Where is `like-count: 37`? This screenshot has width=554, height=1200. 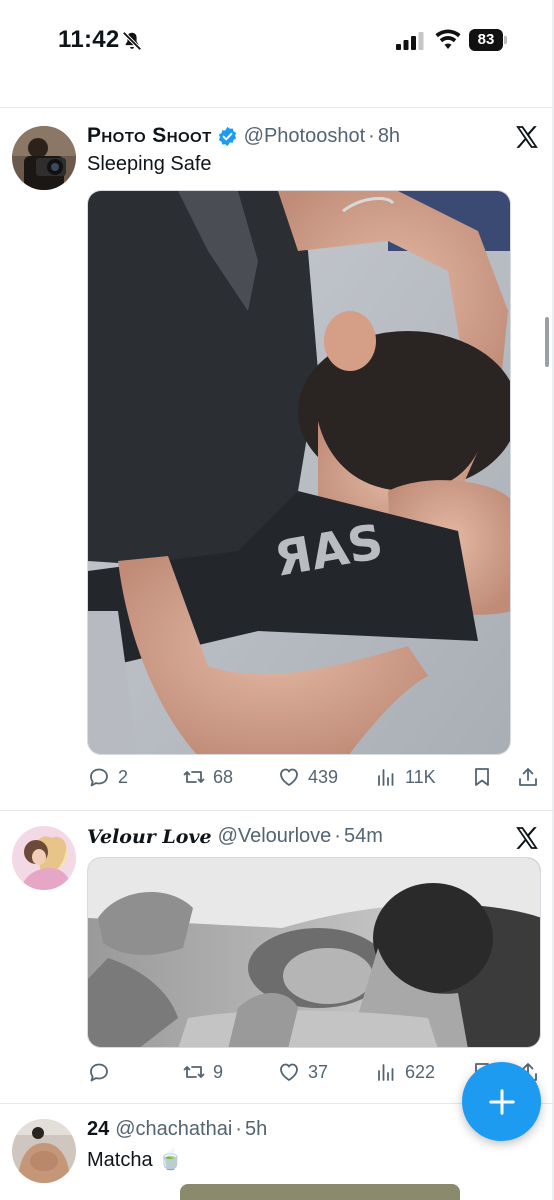 like-count: 37 is located at coordinates (318, 1071).